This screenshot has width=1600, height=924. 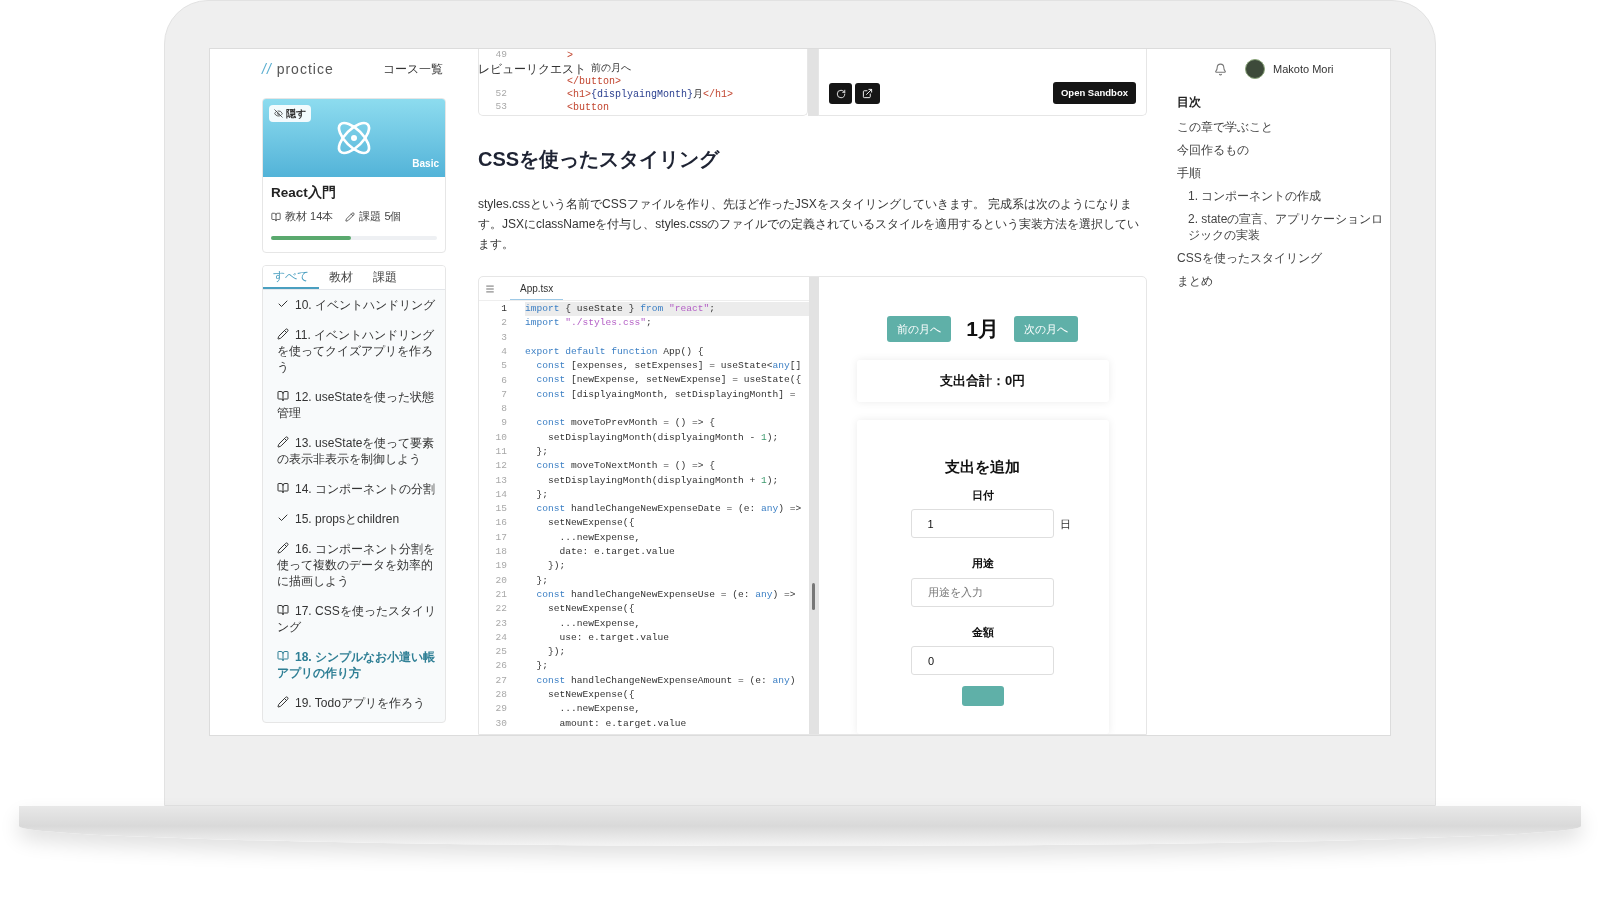 I want to click on line-number: 28, so click(x=501, y=695).